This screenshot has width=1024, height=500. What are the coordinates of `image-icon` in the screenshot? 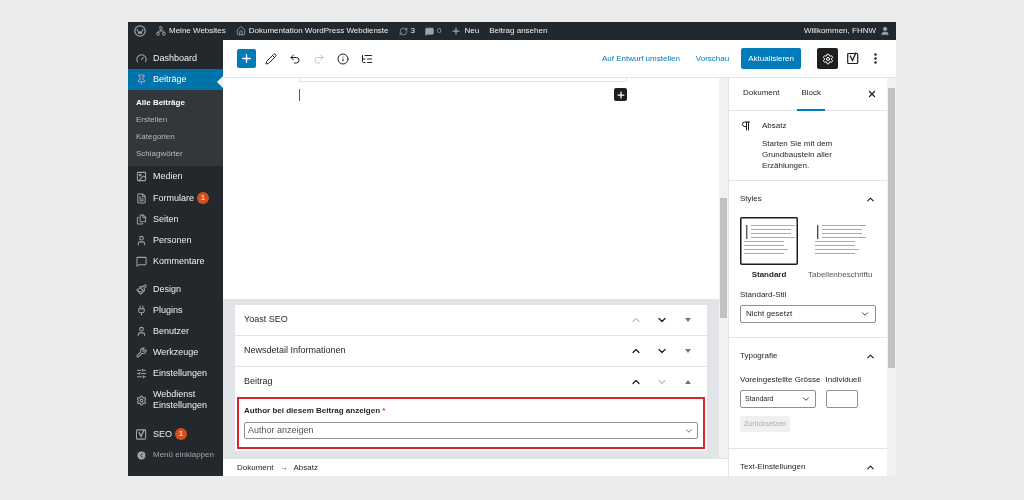 It's located at (141, 176).